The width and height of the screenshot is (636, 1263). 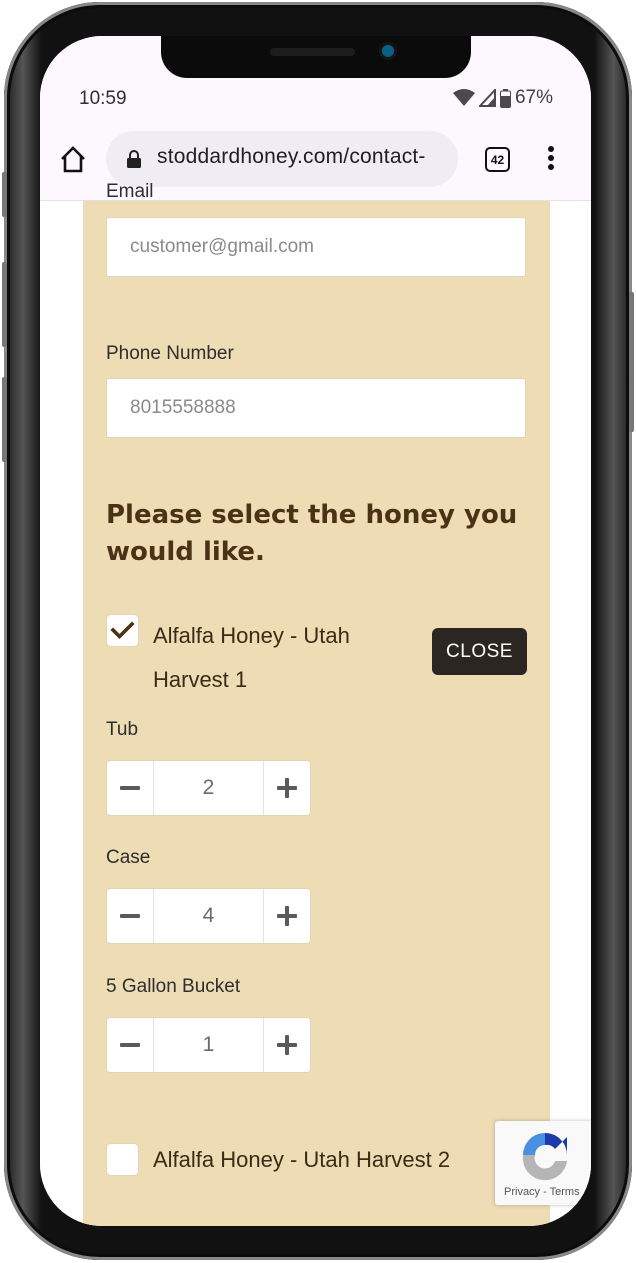 I want to click on phone-label: Phone Number, so click(x=170, y=353).